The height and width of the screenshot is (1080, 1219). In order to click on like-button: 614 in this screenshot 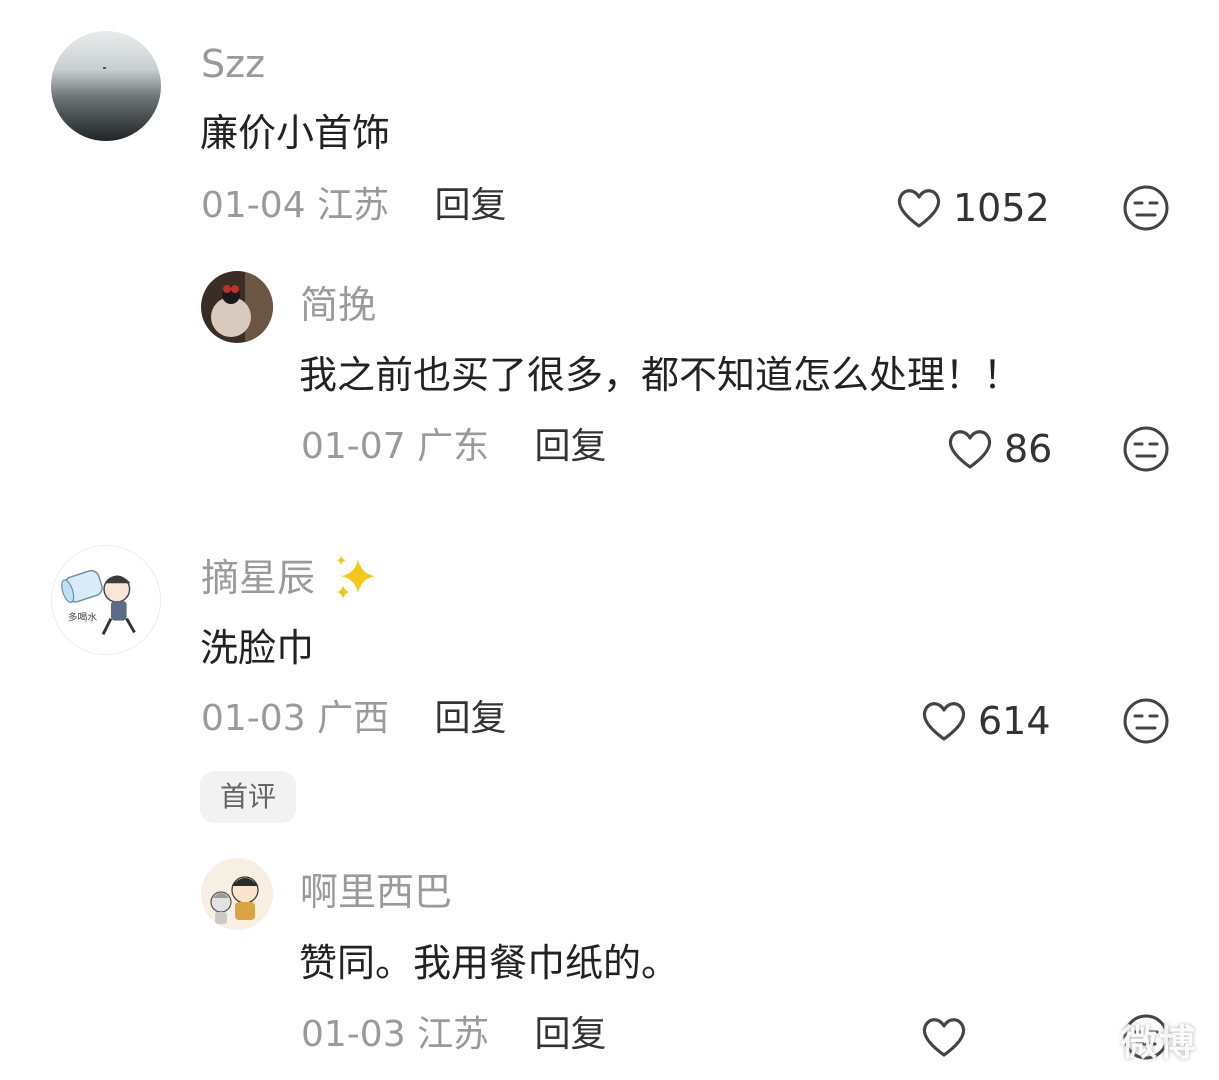, I will do `click(985, 721)`.